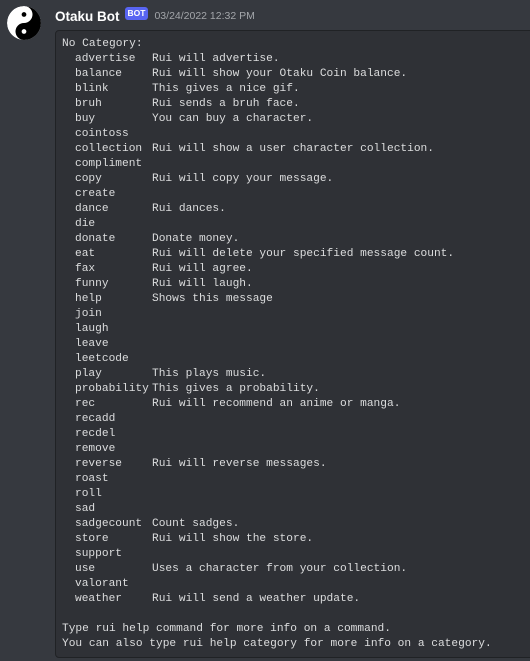 This screenshot has width=530, height=661. I want to click on command-description: You can buy a character., so click(233, 119).